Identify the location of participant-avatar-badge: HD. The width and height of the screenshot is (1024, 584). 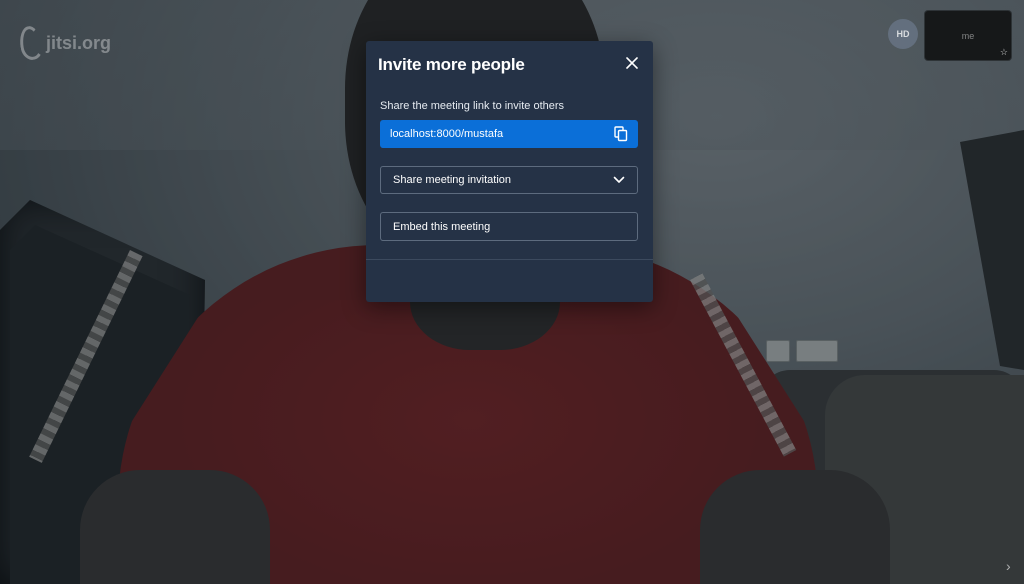
(903, 34).